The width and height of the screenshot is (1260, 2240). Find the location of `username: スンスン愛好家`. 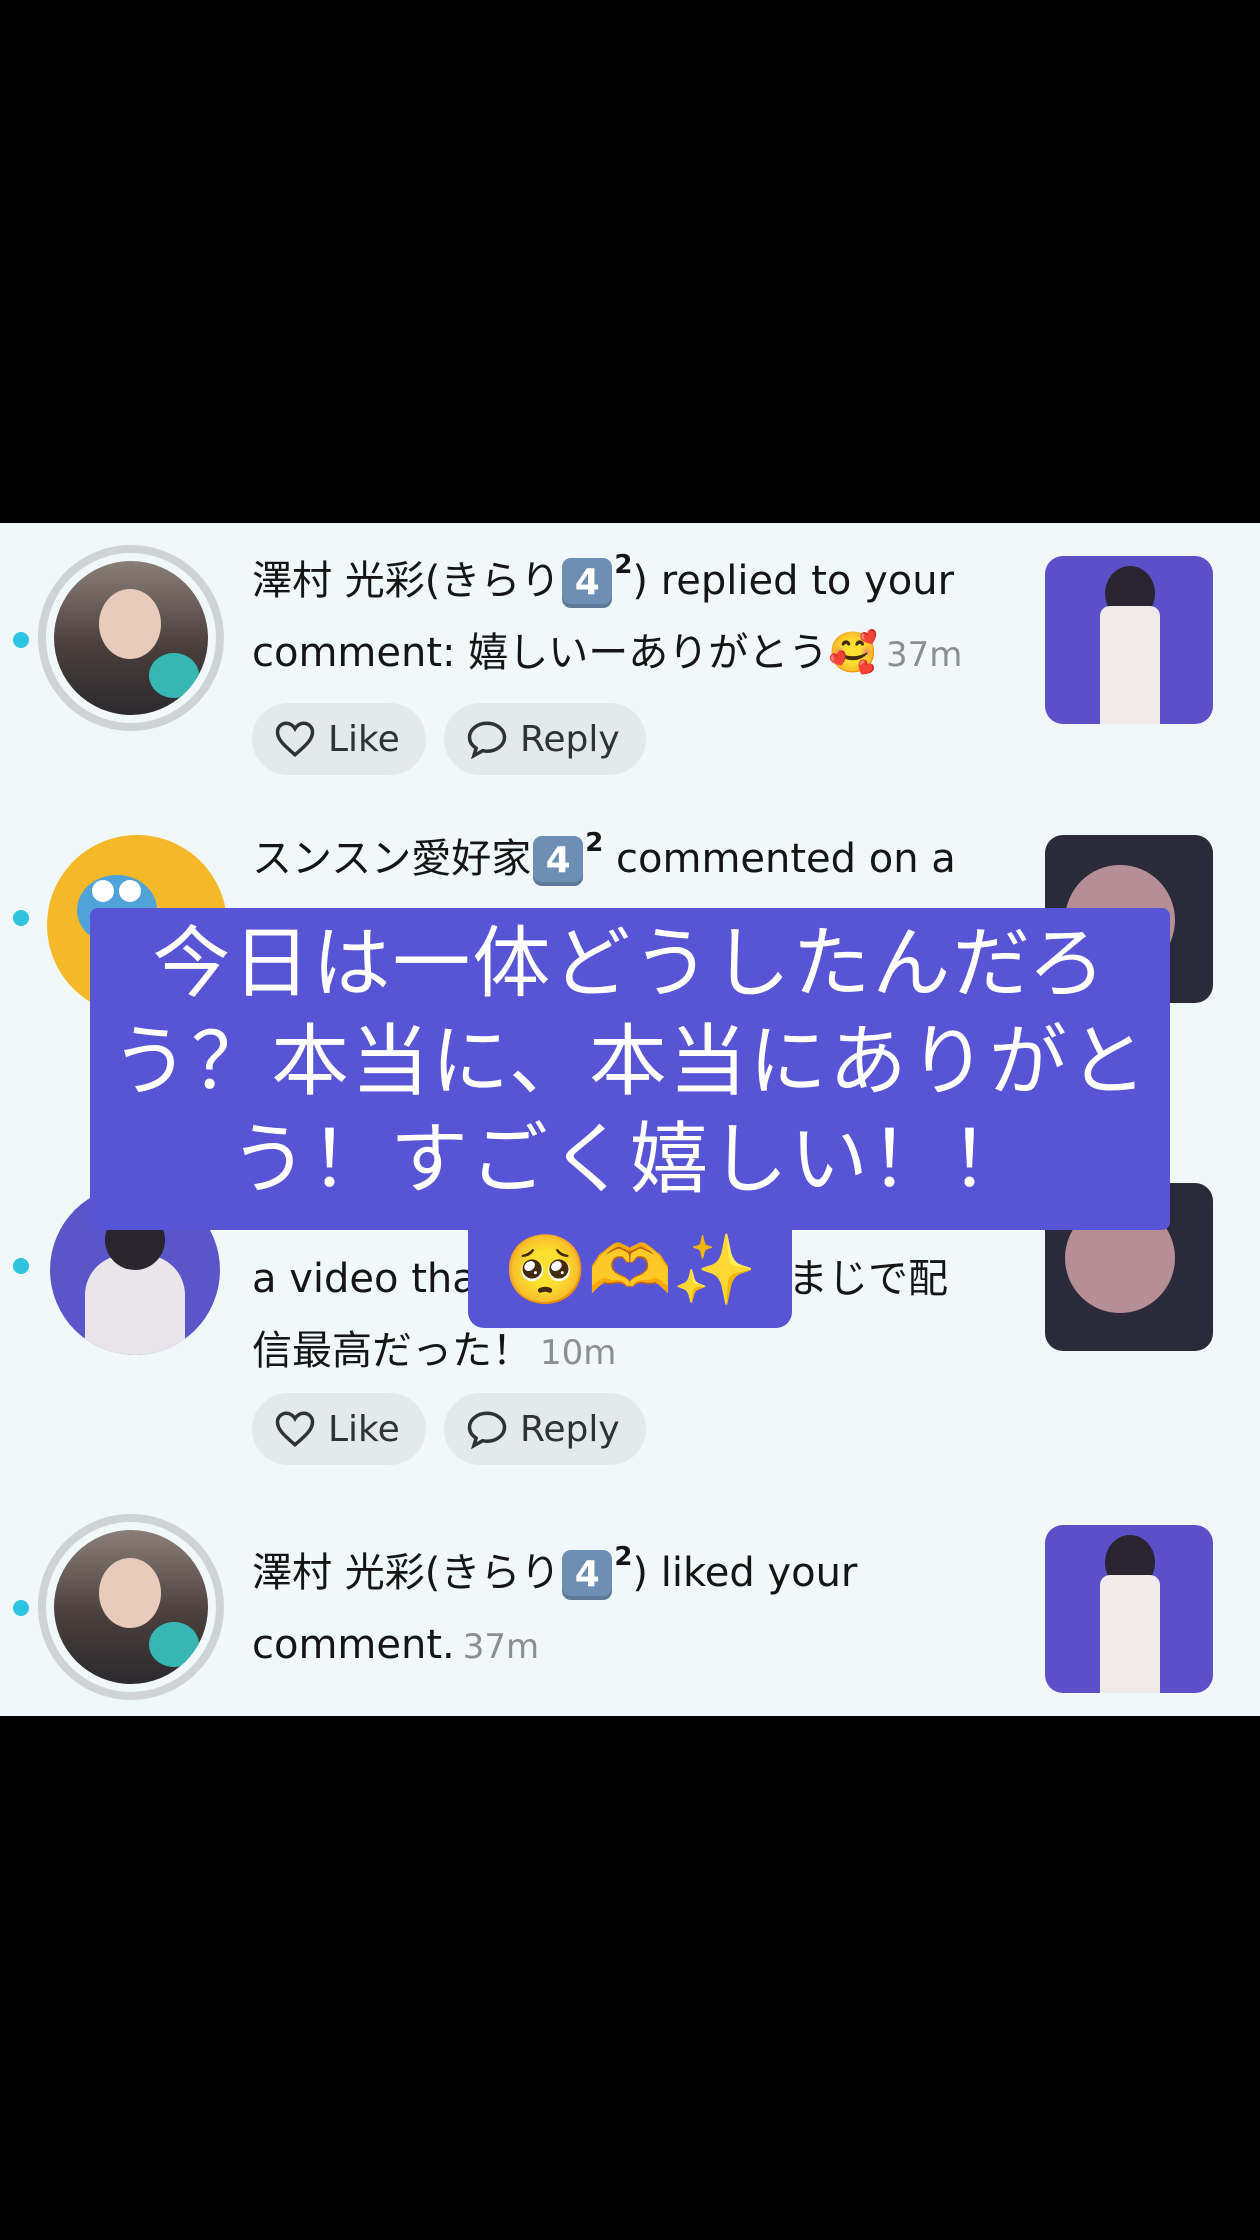

username: スンスン愛好家 is located at coordinates (391, 859).